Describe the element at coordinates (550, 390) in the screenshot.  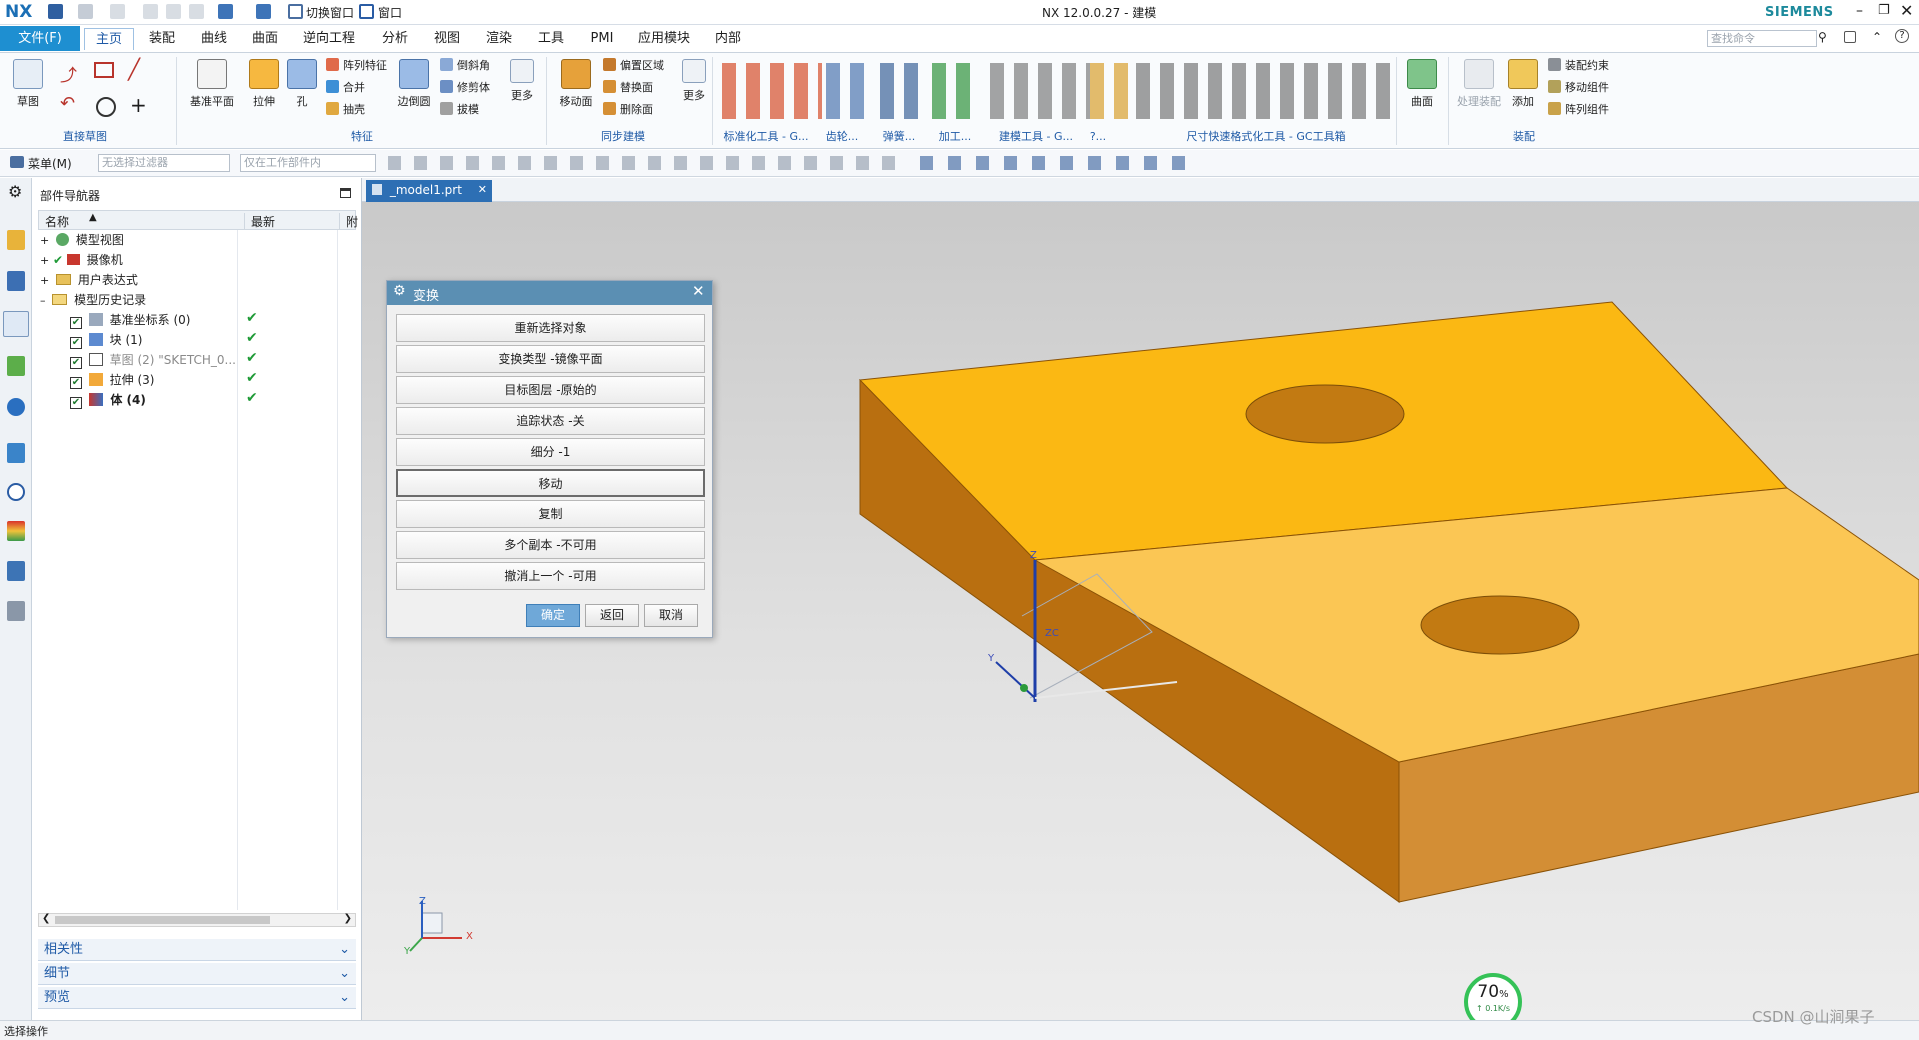
I see `target-layer-button: 目标图层 -原始的` at that location.